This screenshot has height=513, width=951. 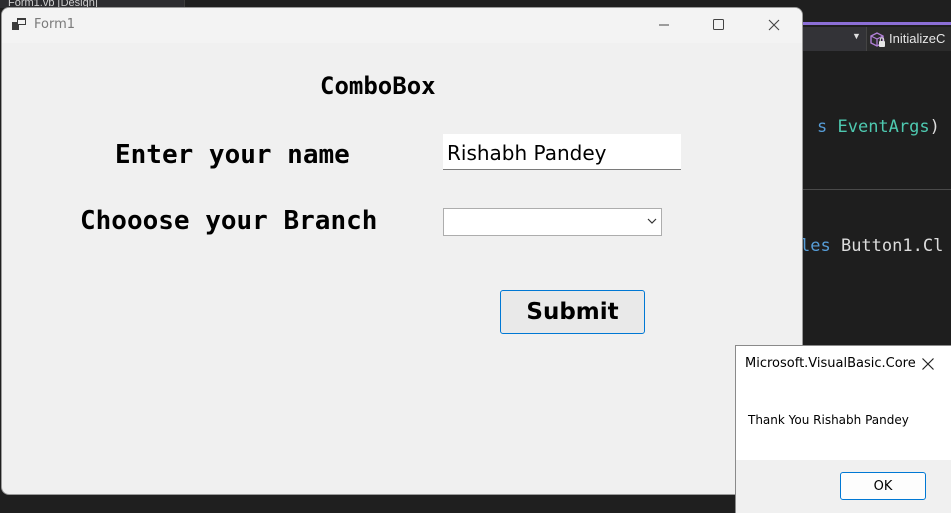 What do you see at coordinates (892, 246) in the screenshot?
I see `code-token: Button1.Cl` at bounding box center [892, 246].